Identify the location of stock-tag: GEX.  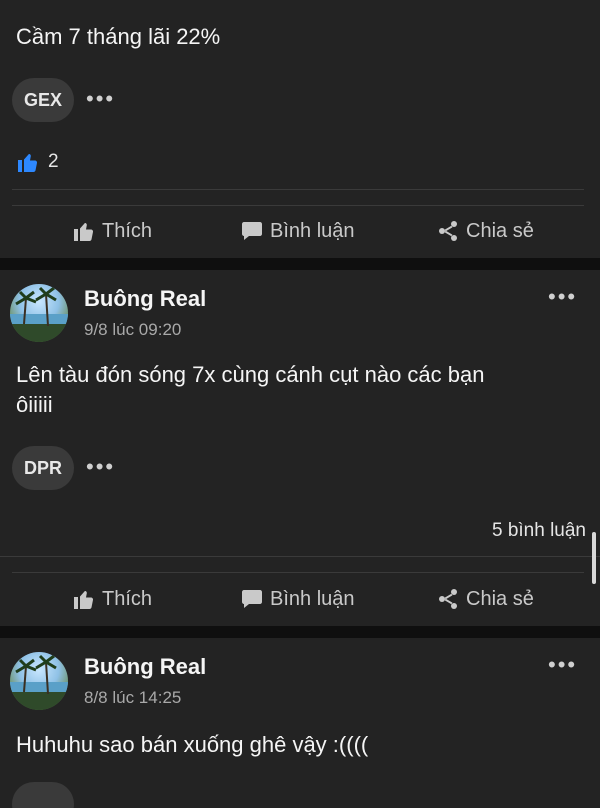
(43, 100).